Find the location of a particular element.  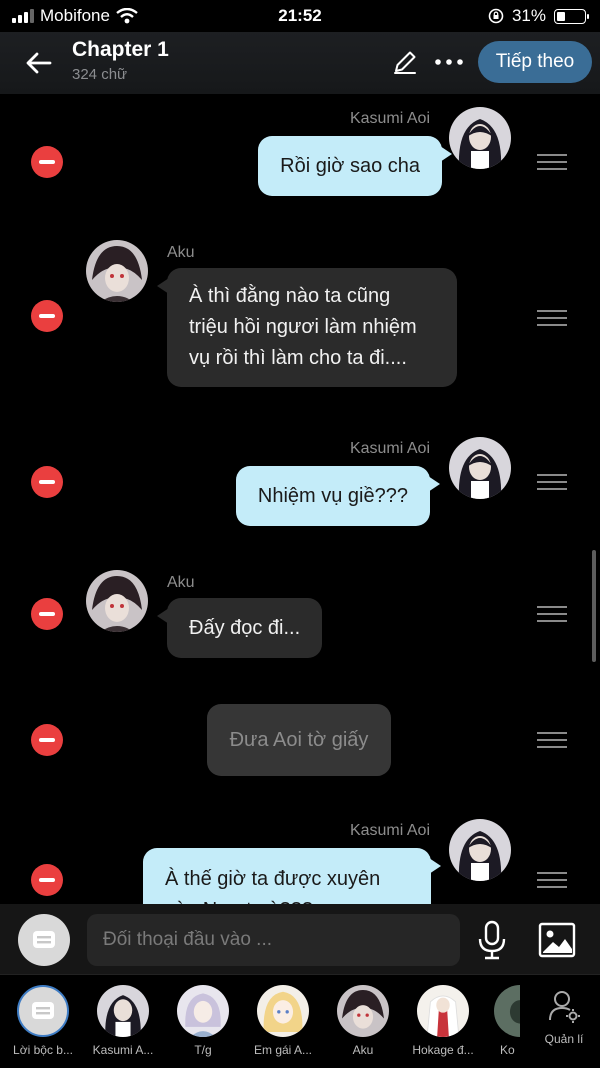

edit-pen-icon is located at coordinates (405, 62).